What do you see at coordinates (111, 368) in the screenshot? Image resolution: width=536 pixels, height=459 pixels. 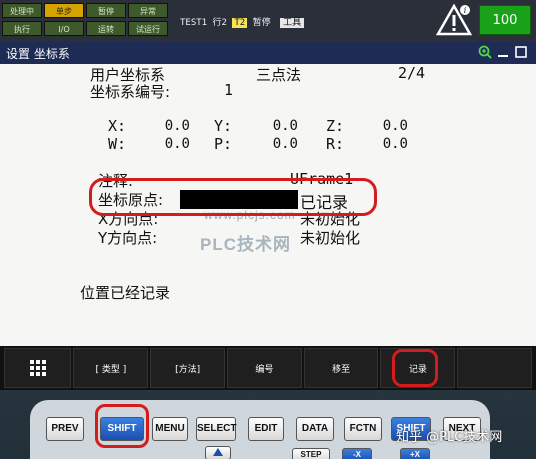 I see `f1-type-button: [ 类型 ]` at bounding box center [111, 368].